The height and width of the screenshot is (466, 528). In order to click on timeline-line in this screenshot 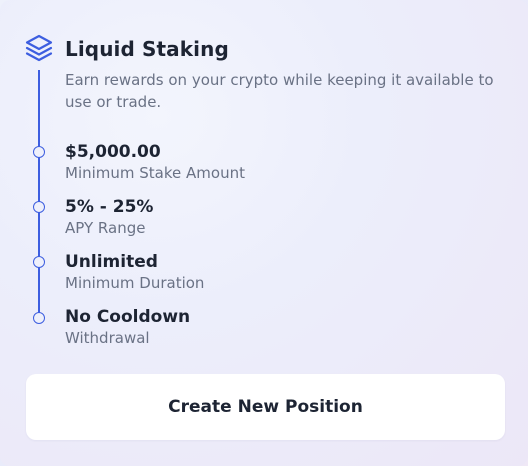, I will do `click(39, 194)`.